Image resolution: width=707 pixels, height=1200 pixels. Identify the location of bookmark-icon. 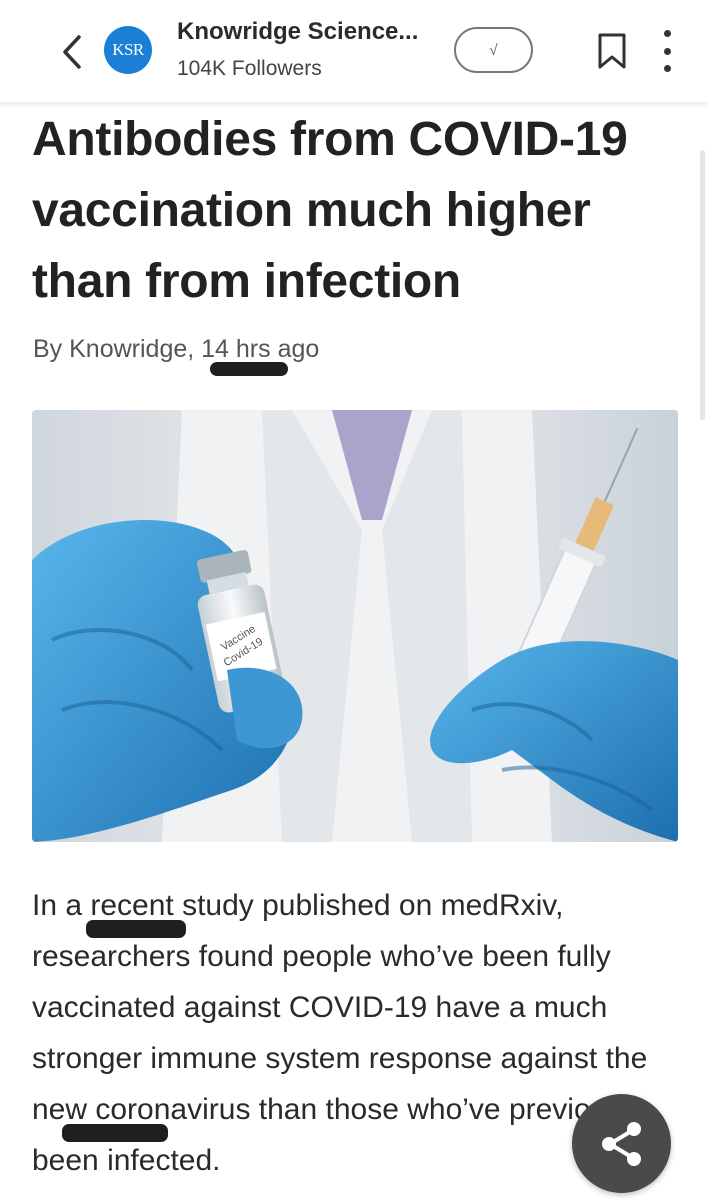
(612, 51).